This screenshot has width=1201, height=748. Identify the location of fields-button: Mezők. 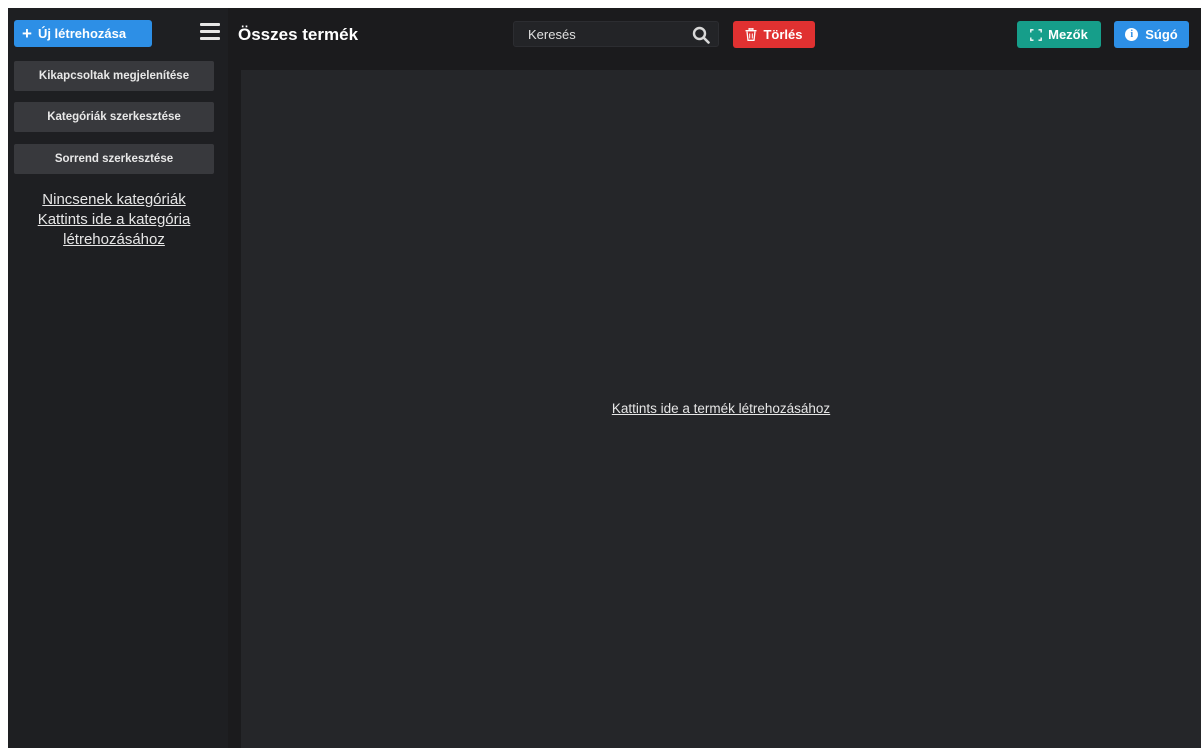
(1059, 34).